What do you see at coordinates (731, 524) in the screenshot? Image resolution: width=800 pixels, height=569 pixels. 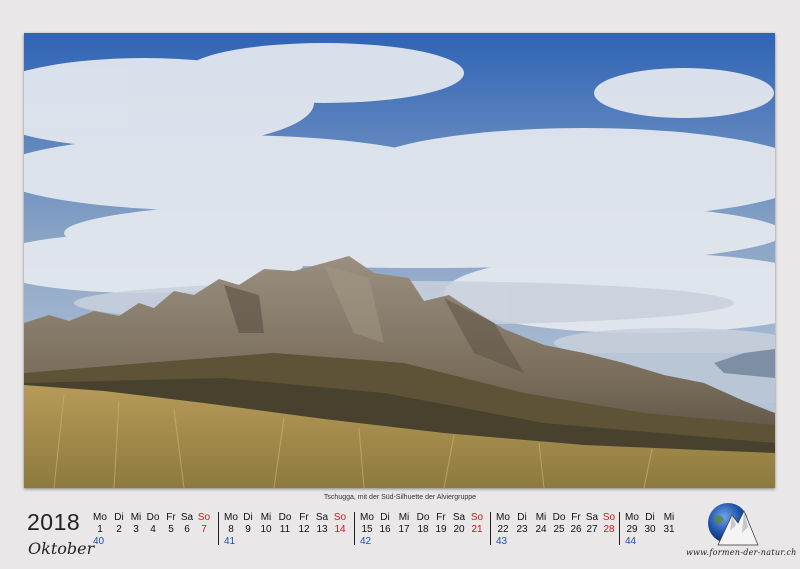 I see `globe-logo-icon` at bounding box center [731, 524].